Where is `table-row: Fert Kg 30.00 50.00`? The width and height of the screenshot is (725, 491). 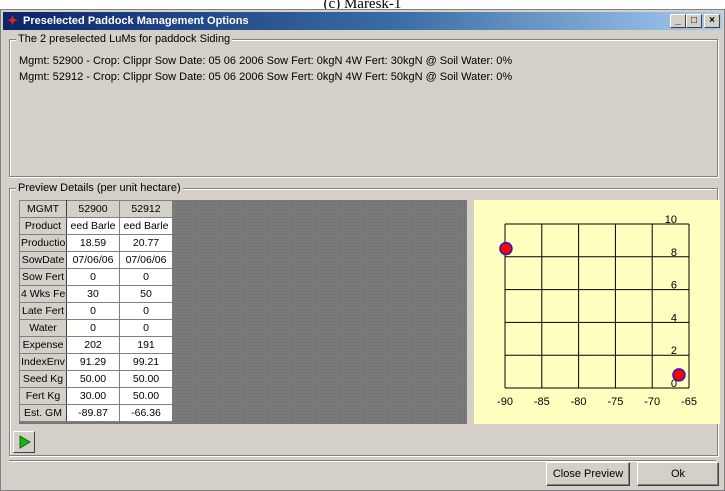
table-row: Fert Kg 30.00 50.00 is located at coordinates (96, 396).